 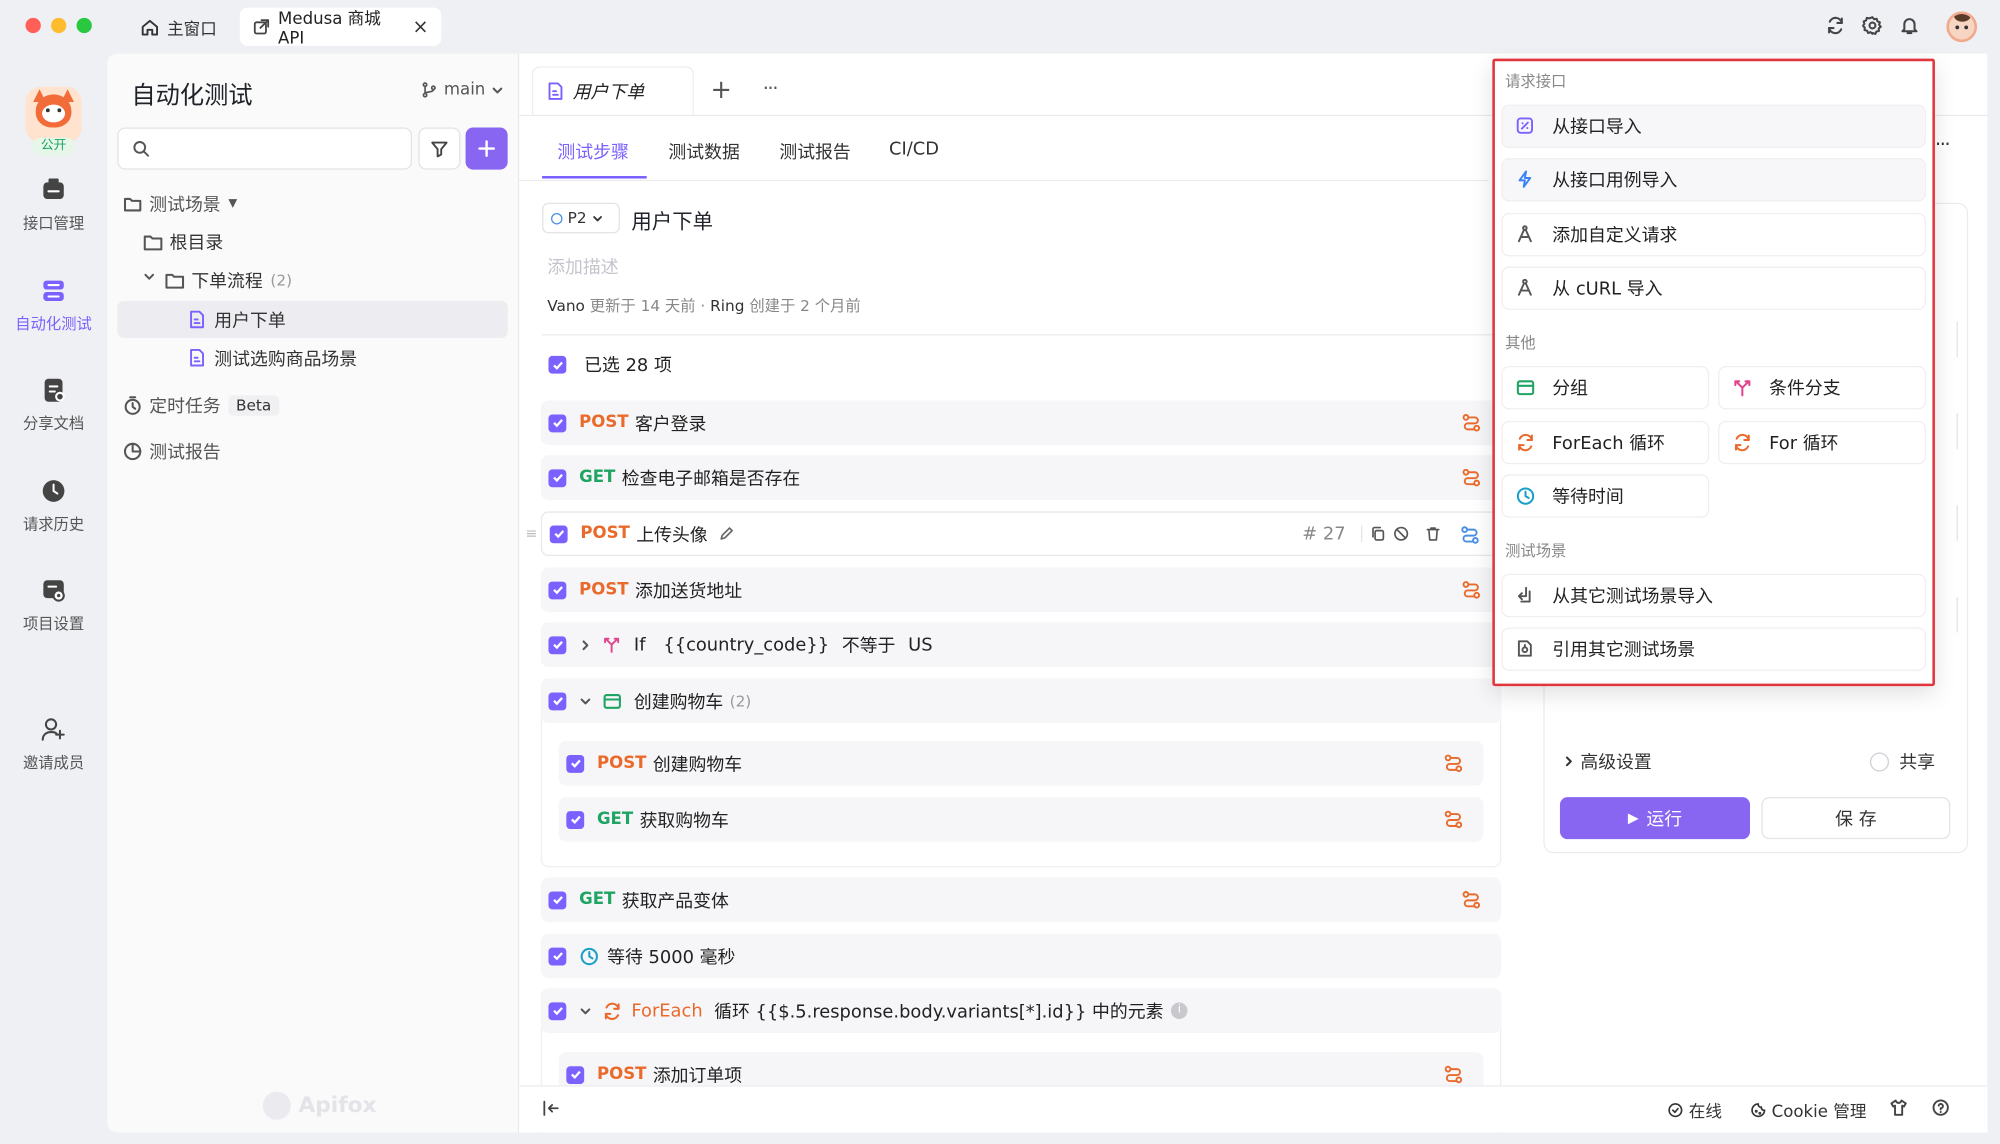 What do you see at coordinates (439, 148) in the screenshot?
I see `filter-button` at bounding box center [439, 148].